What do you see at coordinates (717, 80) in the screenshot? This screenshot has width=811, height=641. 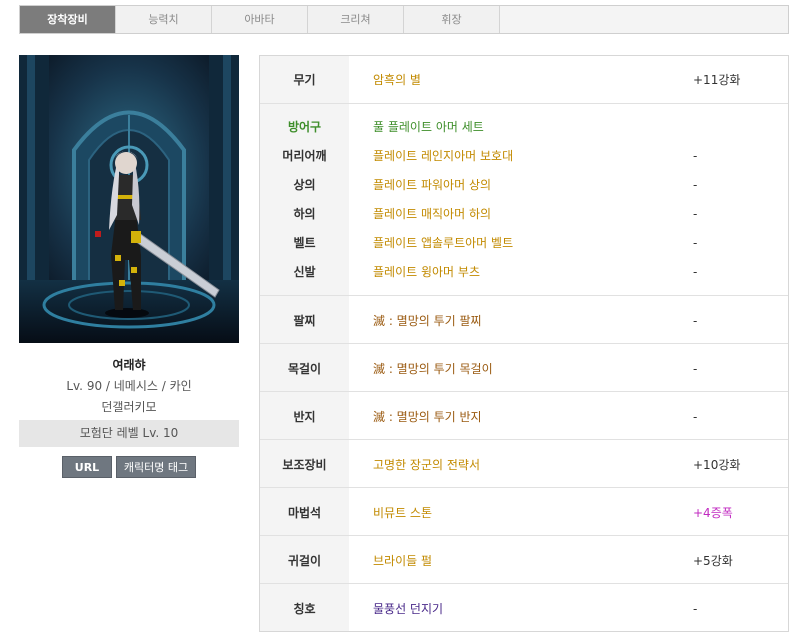 I see `enhance-value: +11강화` at bounding box center [717, 80].